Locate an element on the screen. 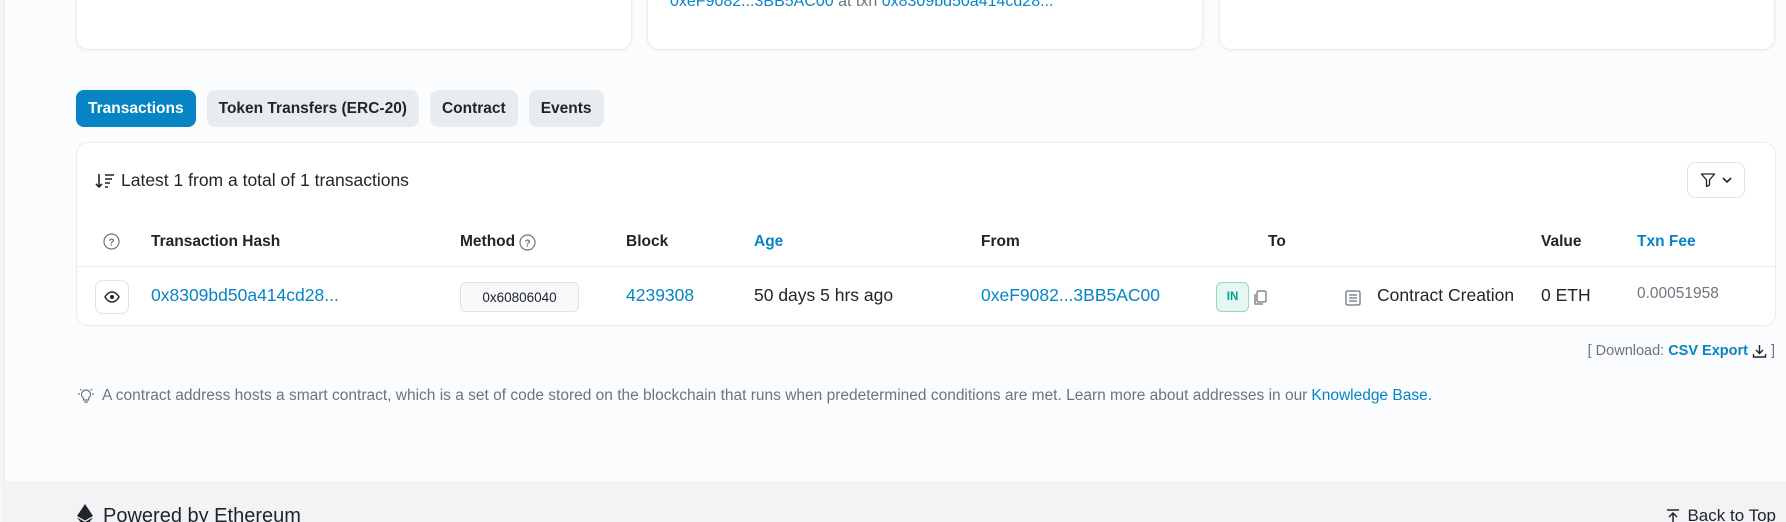 This screenshot has height=522, width=1786. at-txn-label: at txn is located at coordinates (858, 5).